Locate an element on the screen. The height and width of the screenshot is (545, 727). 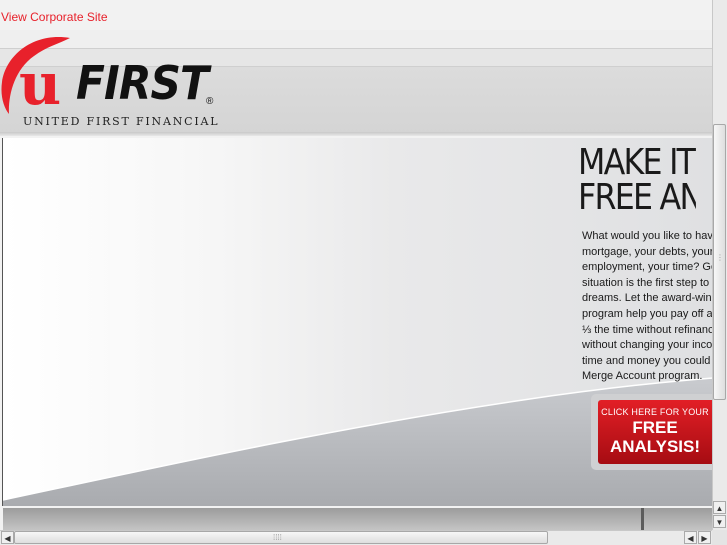
header-separator is located at coordinates (356, 134).